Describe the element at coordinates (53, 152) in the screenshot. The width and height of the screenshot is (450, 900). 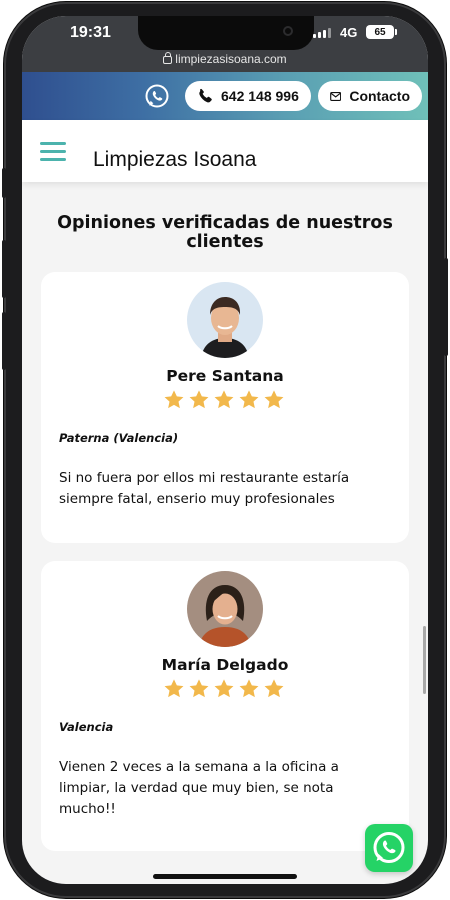
I see `hamburger-icon` at that location.